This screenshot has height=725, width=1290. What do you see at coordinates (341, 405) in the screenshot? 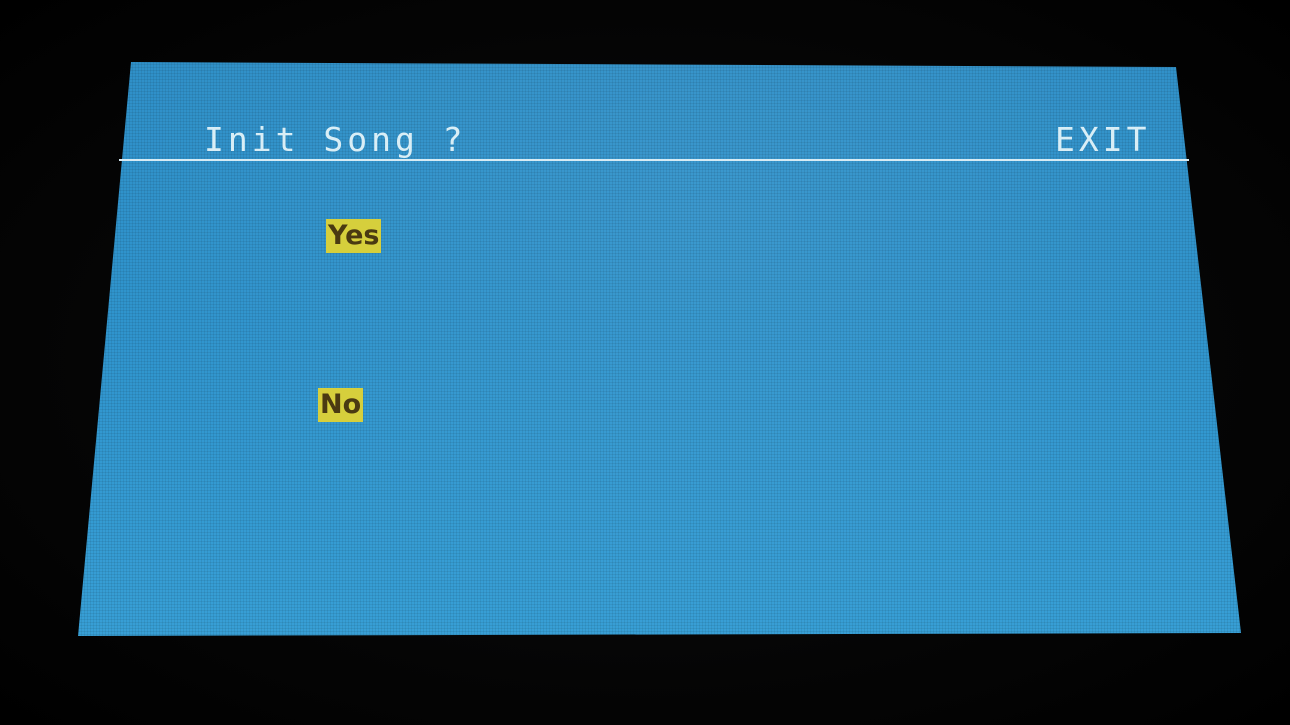
I see `no-button: No` at bounding box center [341, 405].